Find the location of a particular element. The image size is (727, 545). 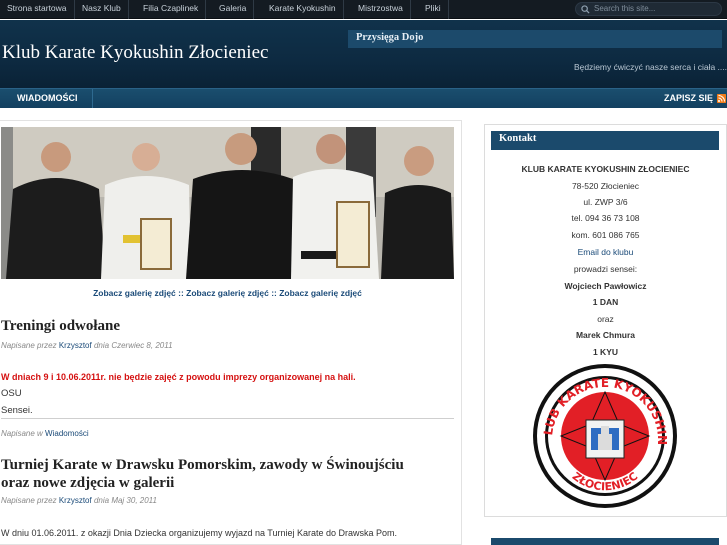

email-link: Email do klubu is located at coordinates (605, 252).